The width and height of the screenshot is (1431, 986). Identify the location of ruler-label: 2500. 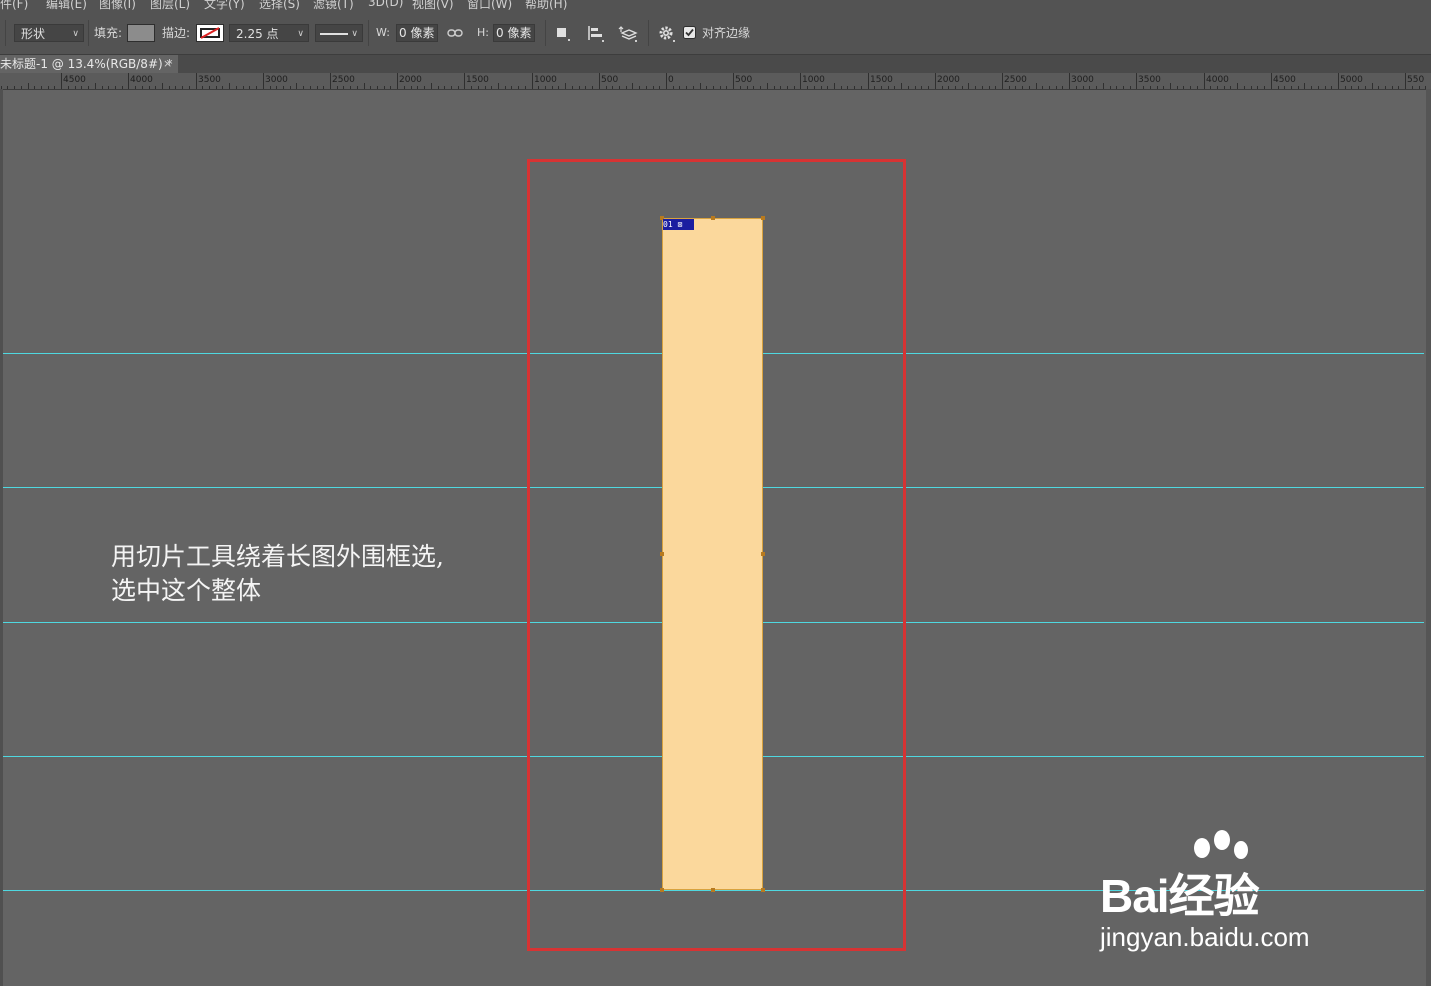
(1015, 80).